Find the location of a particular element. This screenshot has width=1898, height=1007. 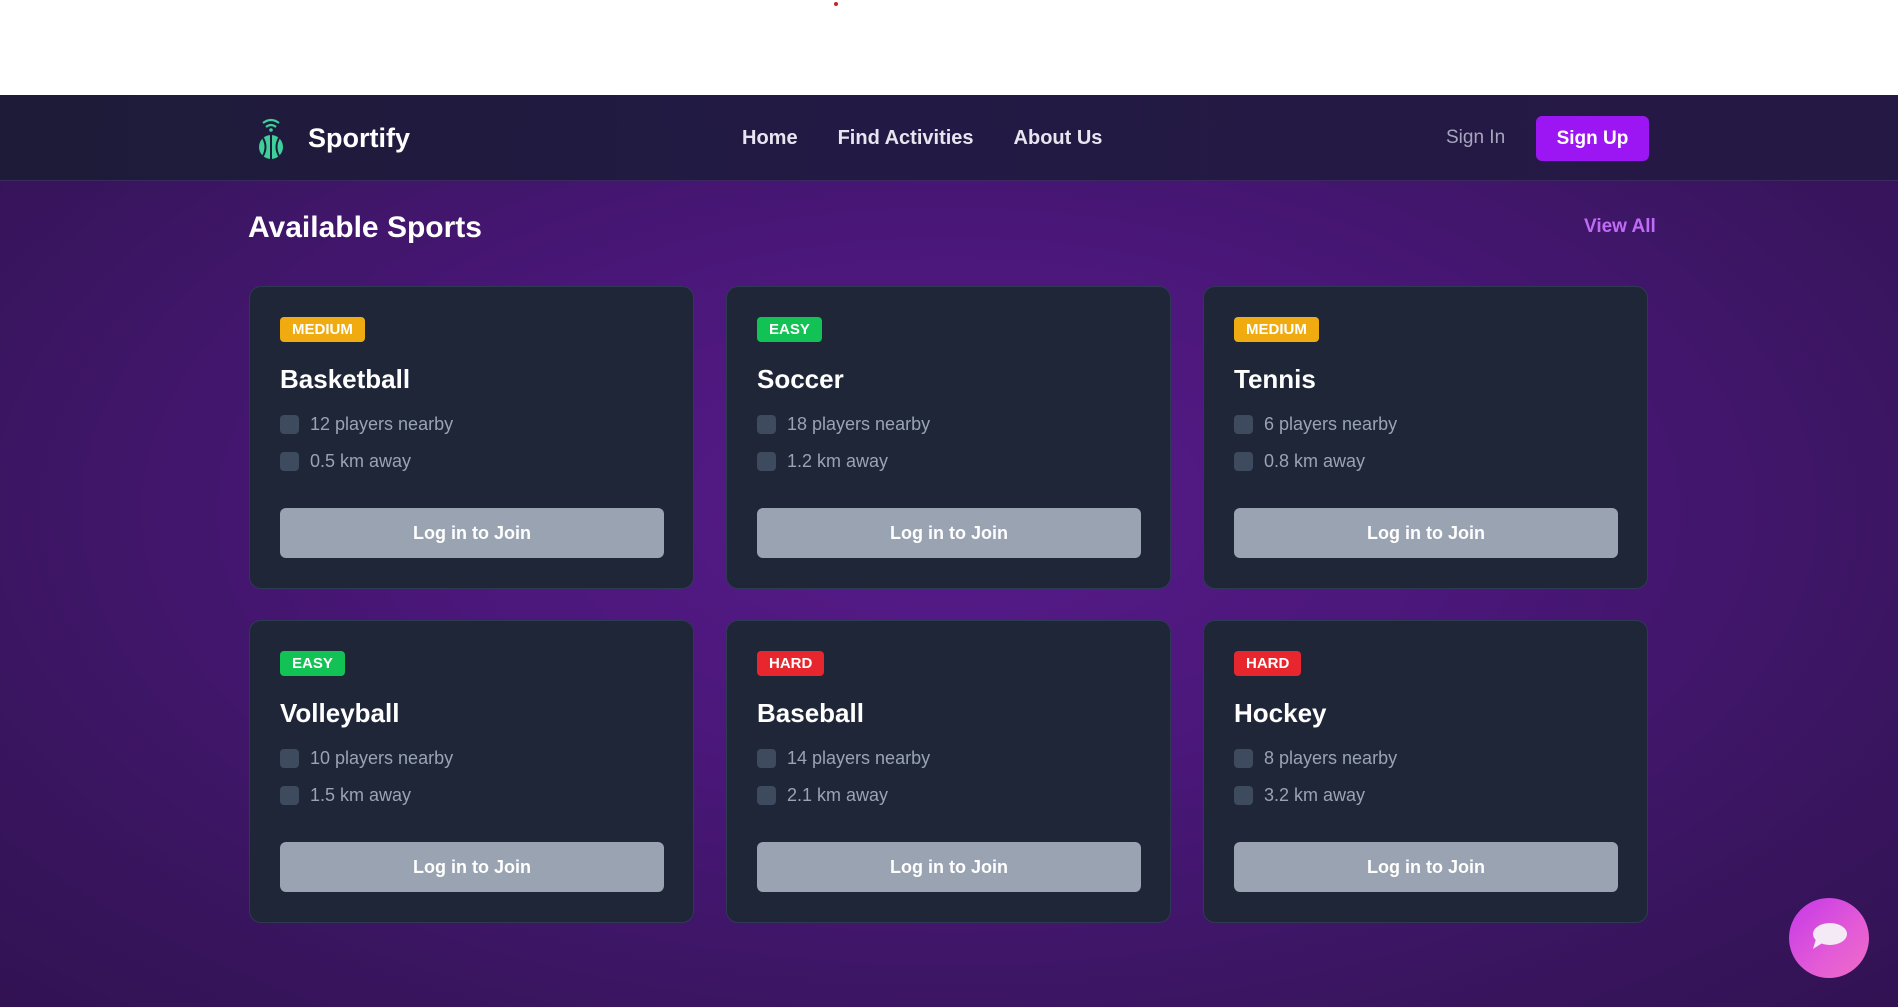

players-row: 8 players nearby is located at coordinates (1315, 758).